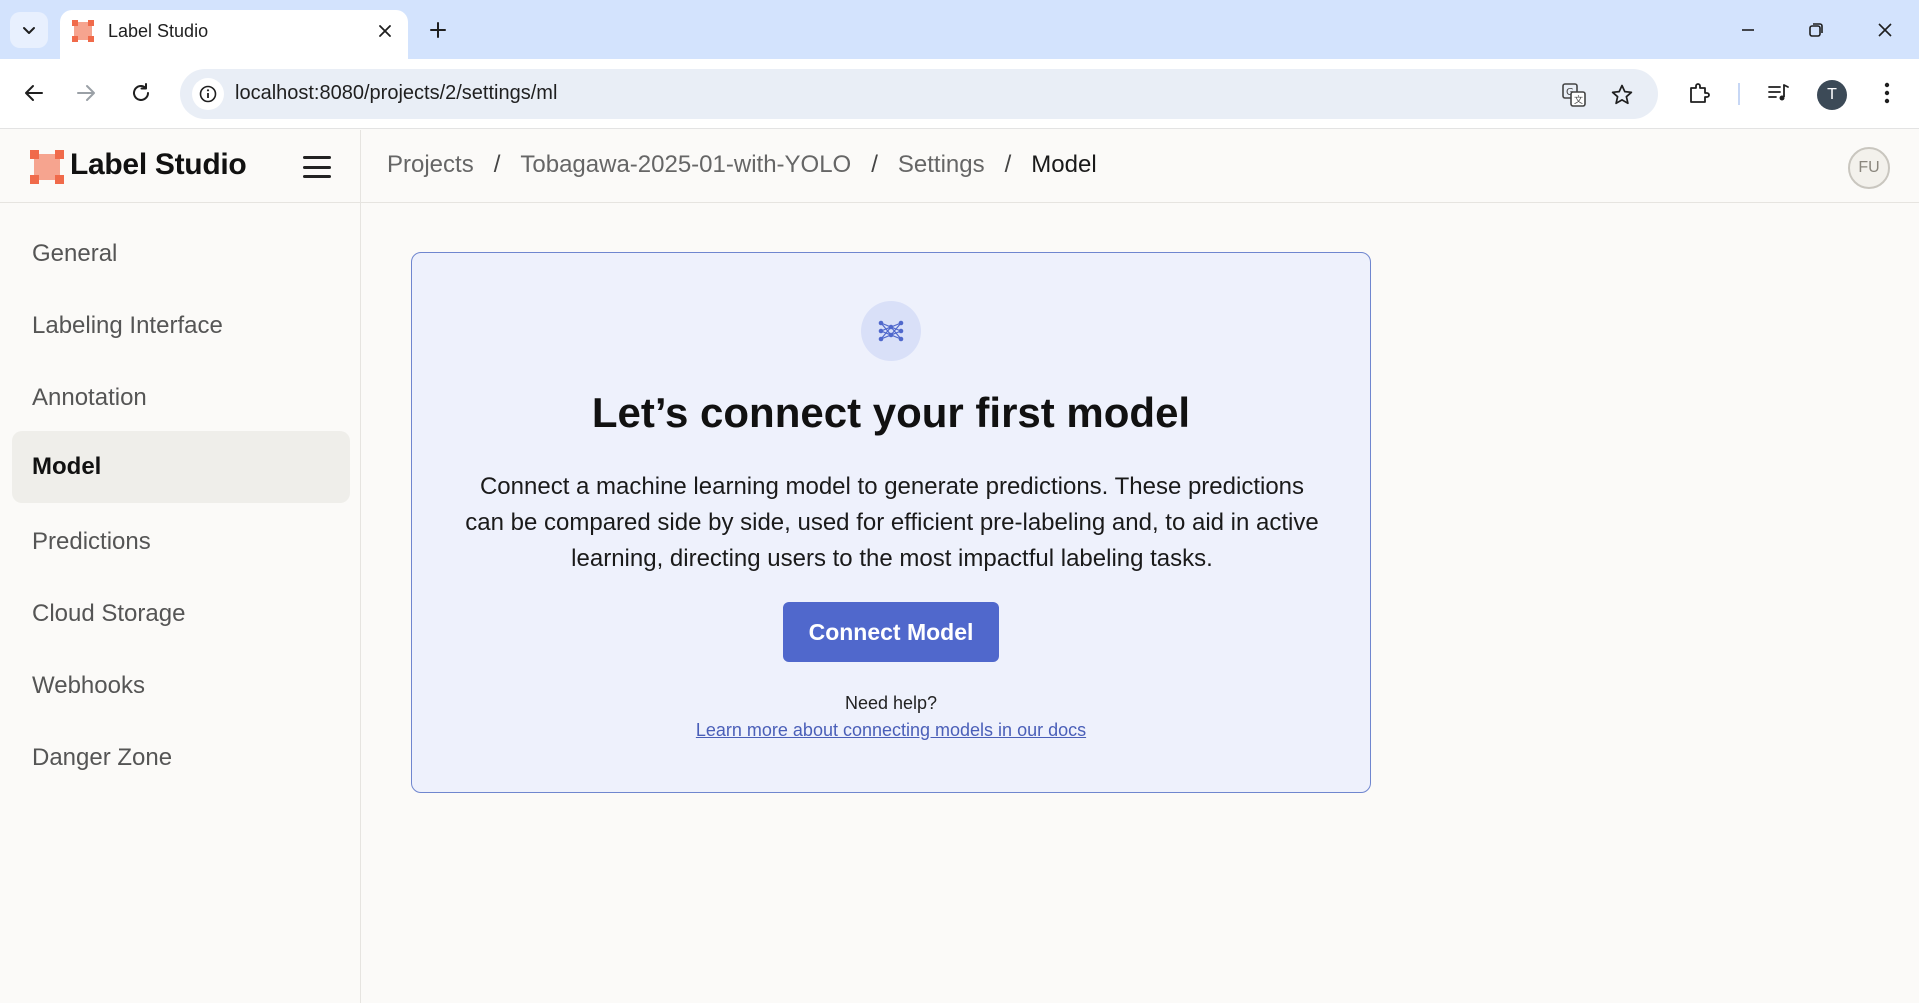 The width and height of the screenshot is (1919, 1003). I want to click on more-vert-icon, so click(1887, 93).